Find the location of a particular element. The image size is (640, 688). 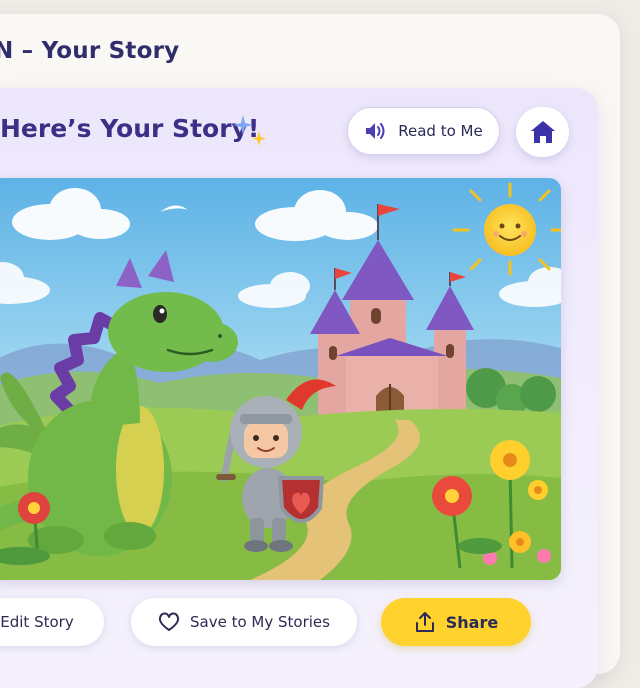

home-button is located at coordinates (542, 132).